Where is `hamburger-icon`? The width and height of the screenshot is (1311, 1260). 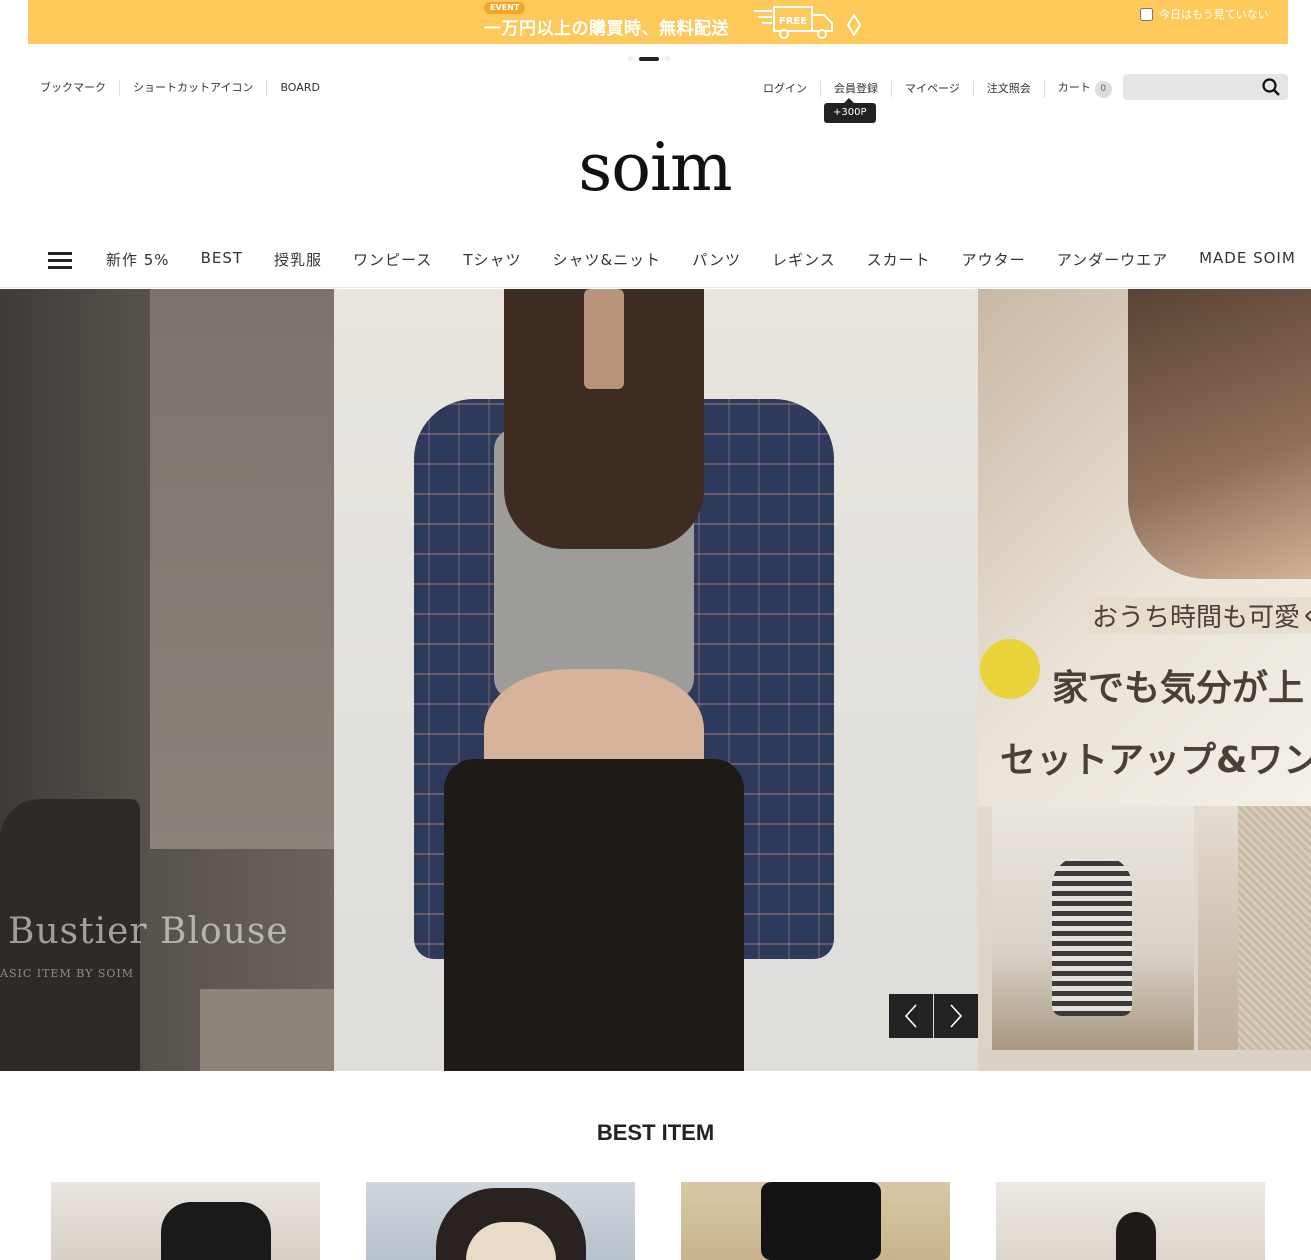 hamburger-icon is located at coordinates (60, 261).